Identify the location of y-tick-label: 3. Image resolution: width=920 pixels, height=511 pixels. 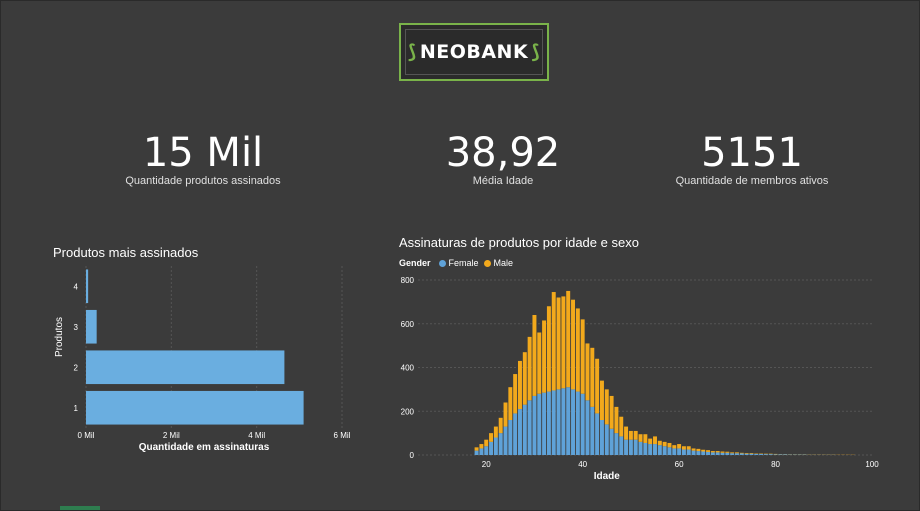
(76, 327).